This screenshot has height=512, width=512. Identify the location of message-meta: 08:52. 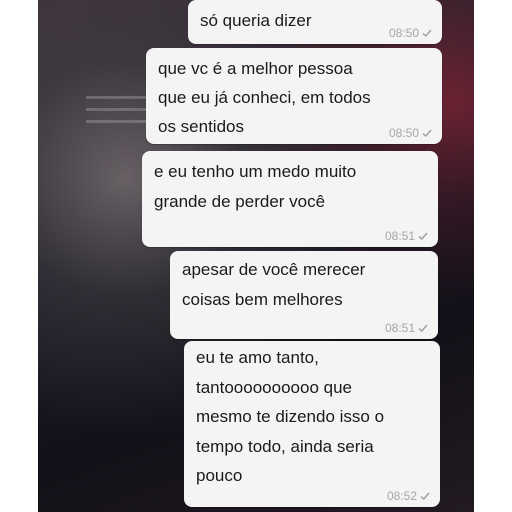
(408, 496).